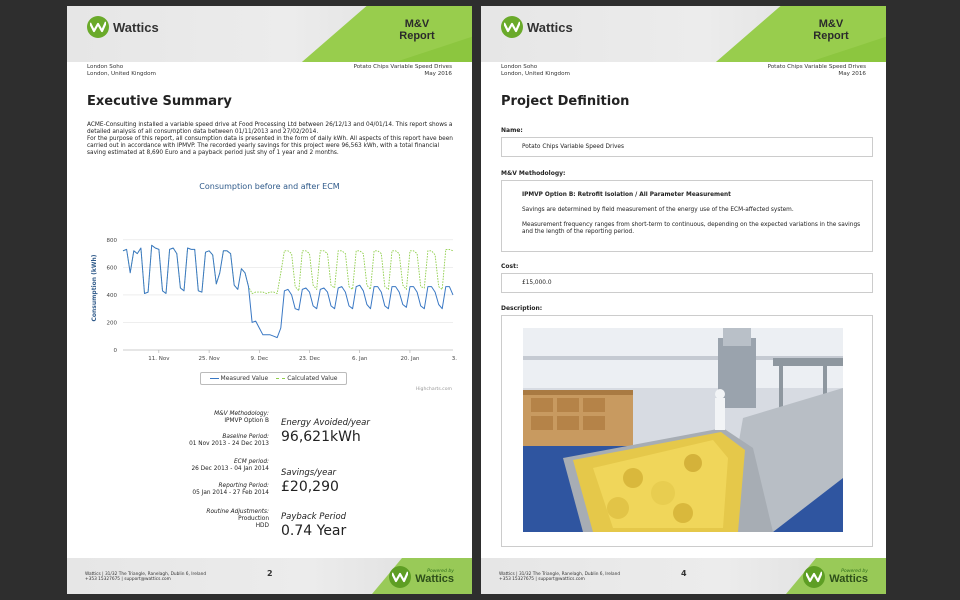  What do you see at coordinates (112, 268) in the screenshot?
I see `y-tick-label: 600` at bounding box center [112, 268].